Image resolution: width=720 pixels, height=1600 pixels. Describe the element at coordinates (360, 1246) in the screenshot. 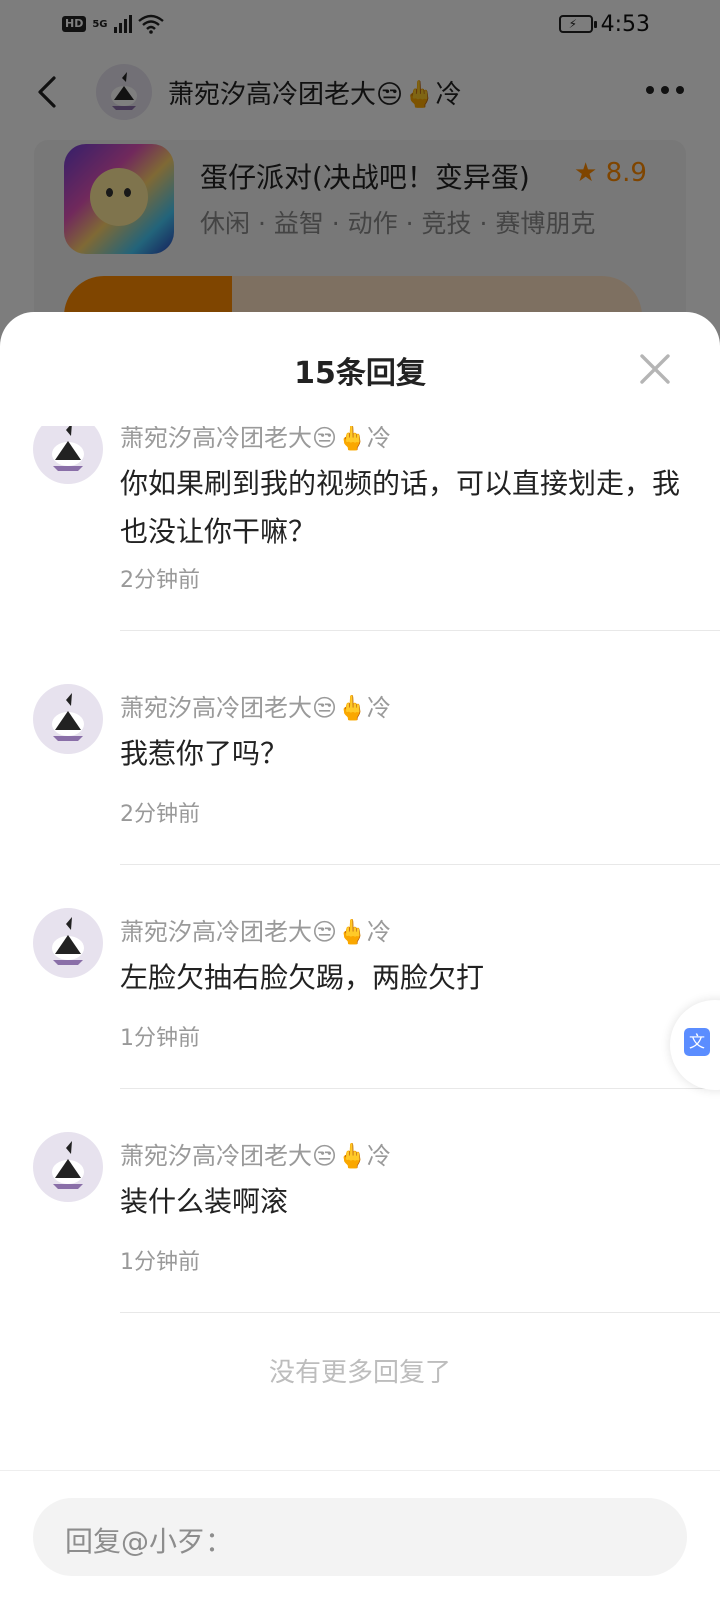

I see `reply-item: 萧宛汐高冷团老大😒🖕冷 装什么装啊滚 1分钟前` at that location.